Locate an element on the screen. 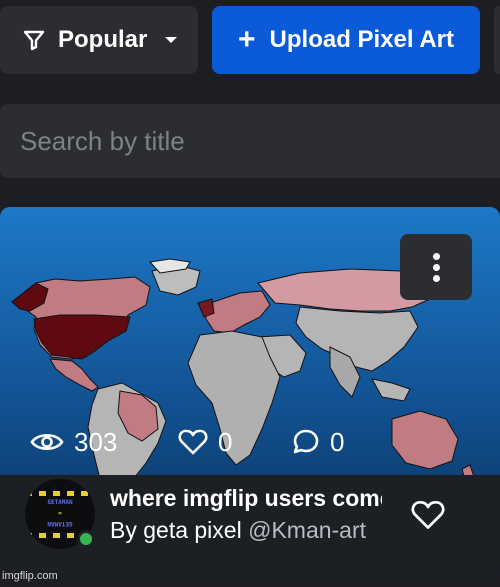 The height and width of the screenshot is (587, 500). overflow-button-edge is located at coordinates (497, 40).